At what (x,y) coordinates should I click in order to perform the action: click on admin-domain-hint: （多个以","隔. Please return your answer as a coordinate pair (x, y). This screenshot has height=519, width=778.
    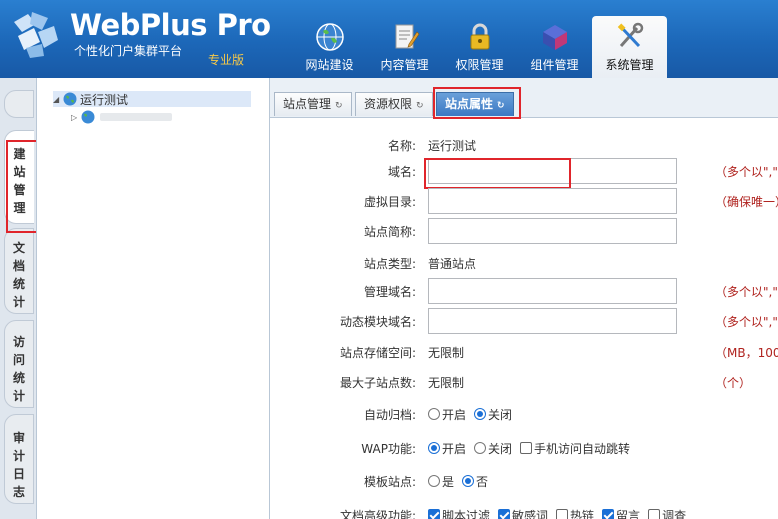
    Looking at the image, I should click on (746, 291).